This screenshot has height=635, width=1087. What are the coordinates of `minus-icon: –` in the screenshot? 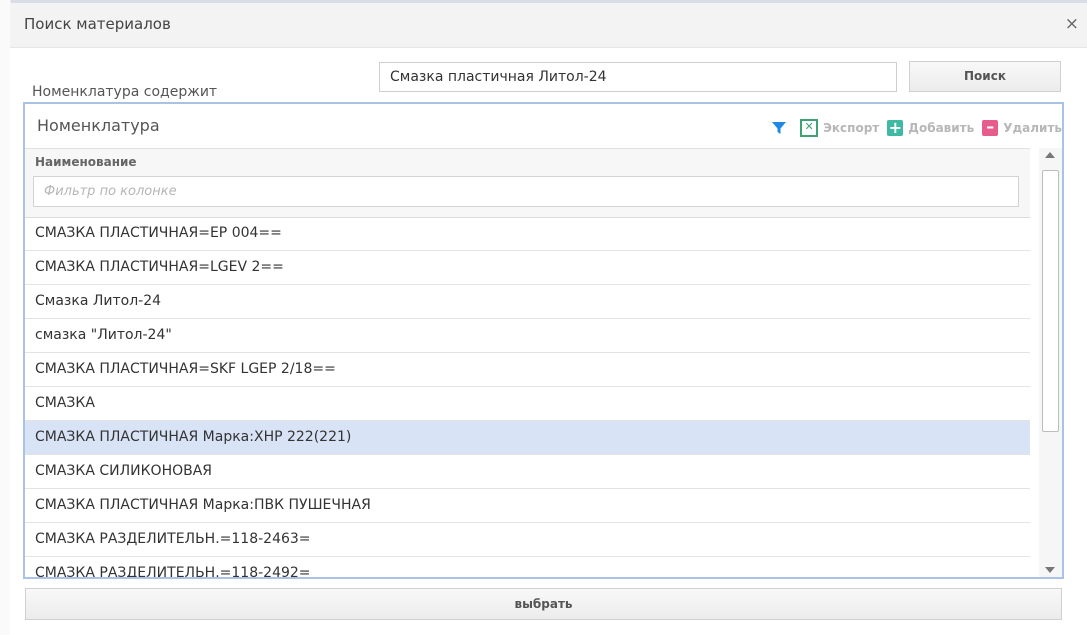 It's located at (990, 127).